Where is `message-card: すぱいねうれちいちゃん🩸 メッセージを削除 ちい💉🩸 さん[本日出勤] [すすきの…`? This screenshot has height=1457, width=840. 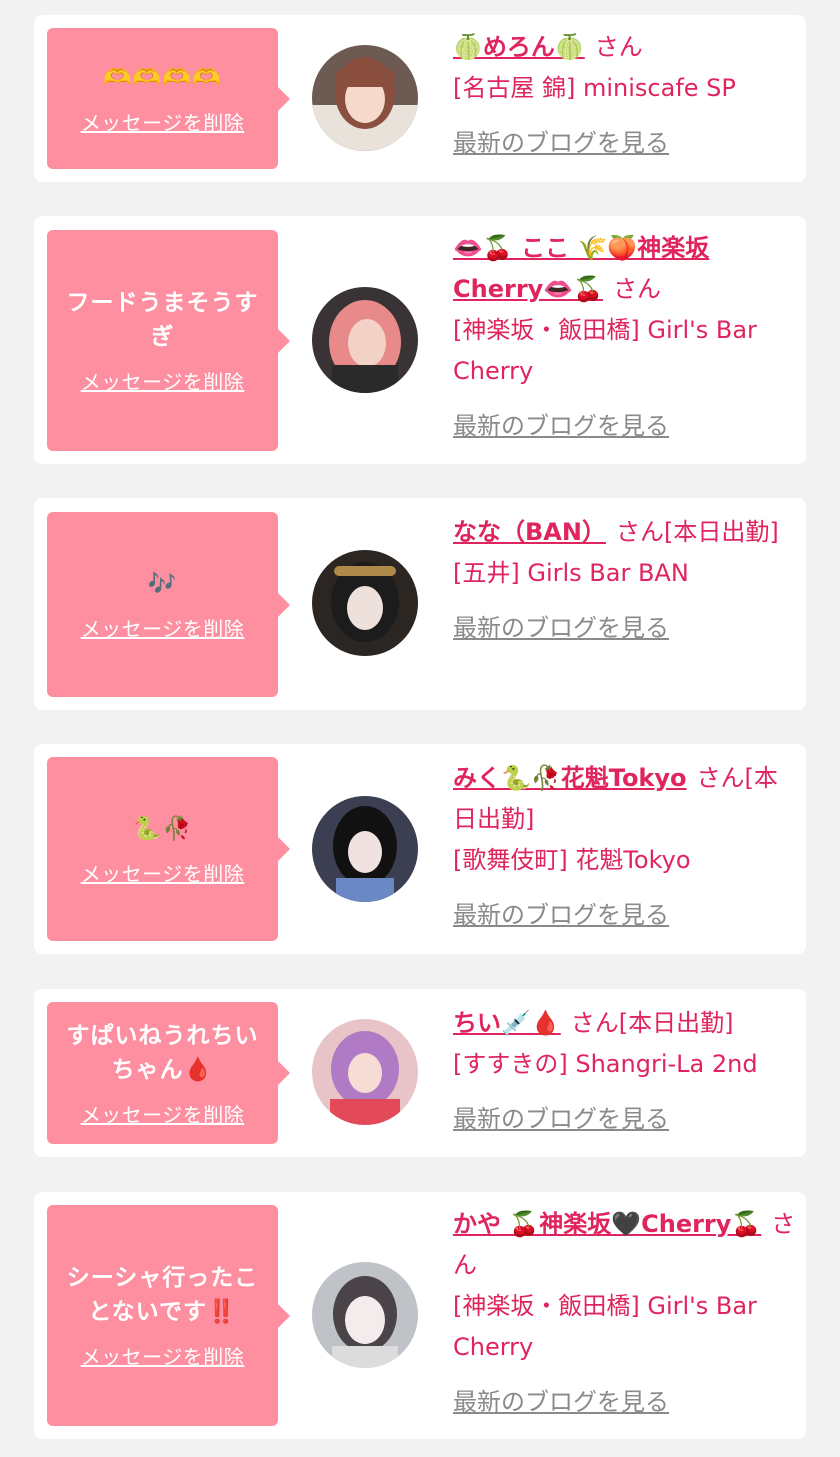 message-card: すぱいねうれちいちゃん🩸 メッセージを削除 ちい💉🩸 さん[本日出勤] [すすきの… is located at coordinates (420, 1073).